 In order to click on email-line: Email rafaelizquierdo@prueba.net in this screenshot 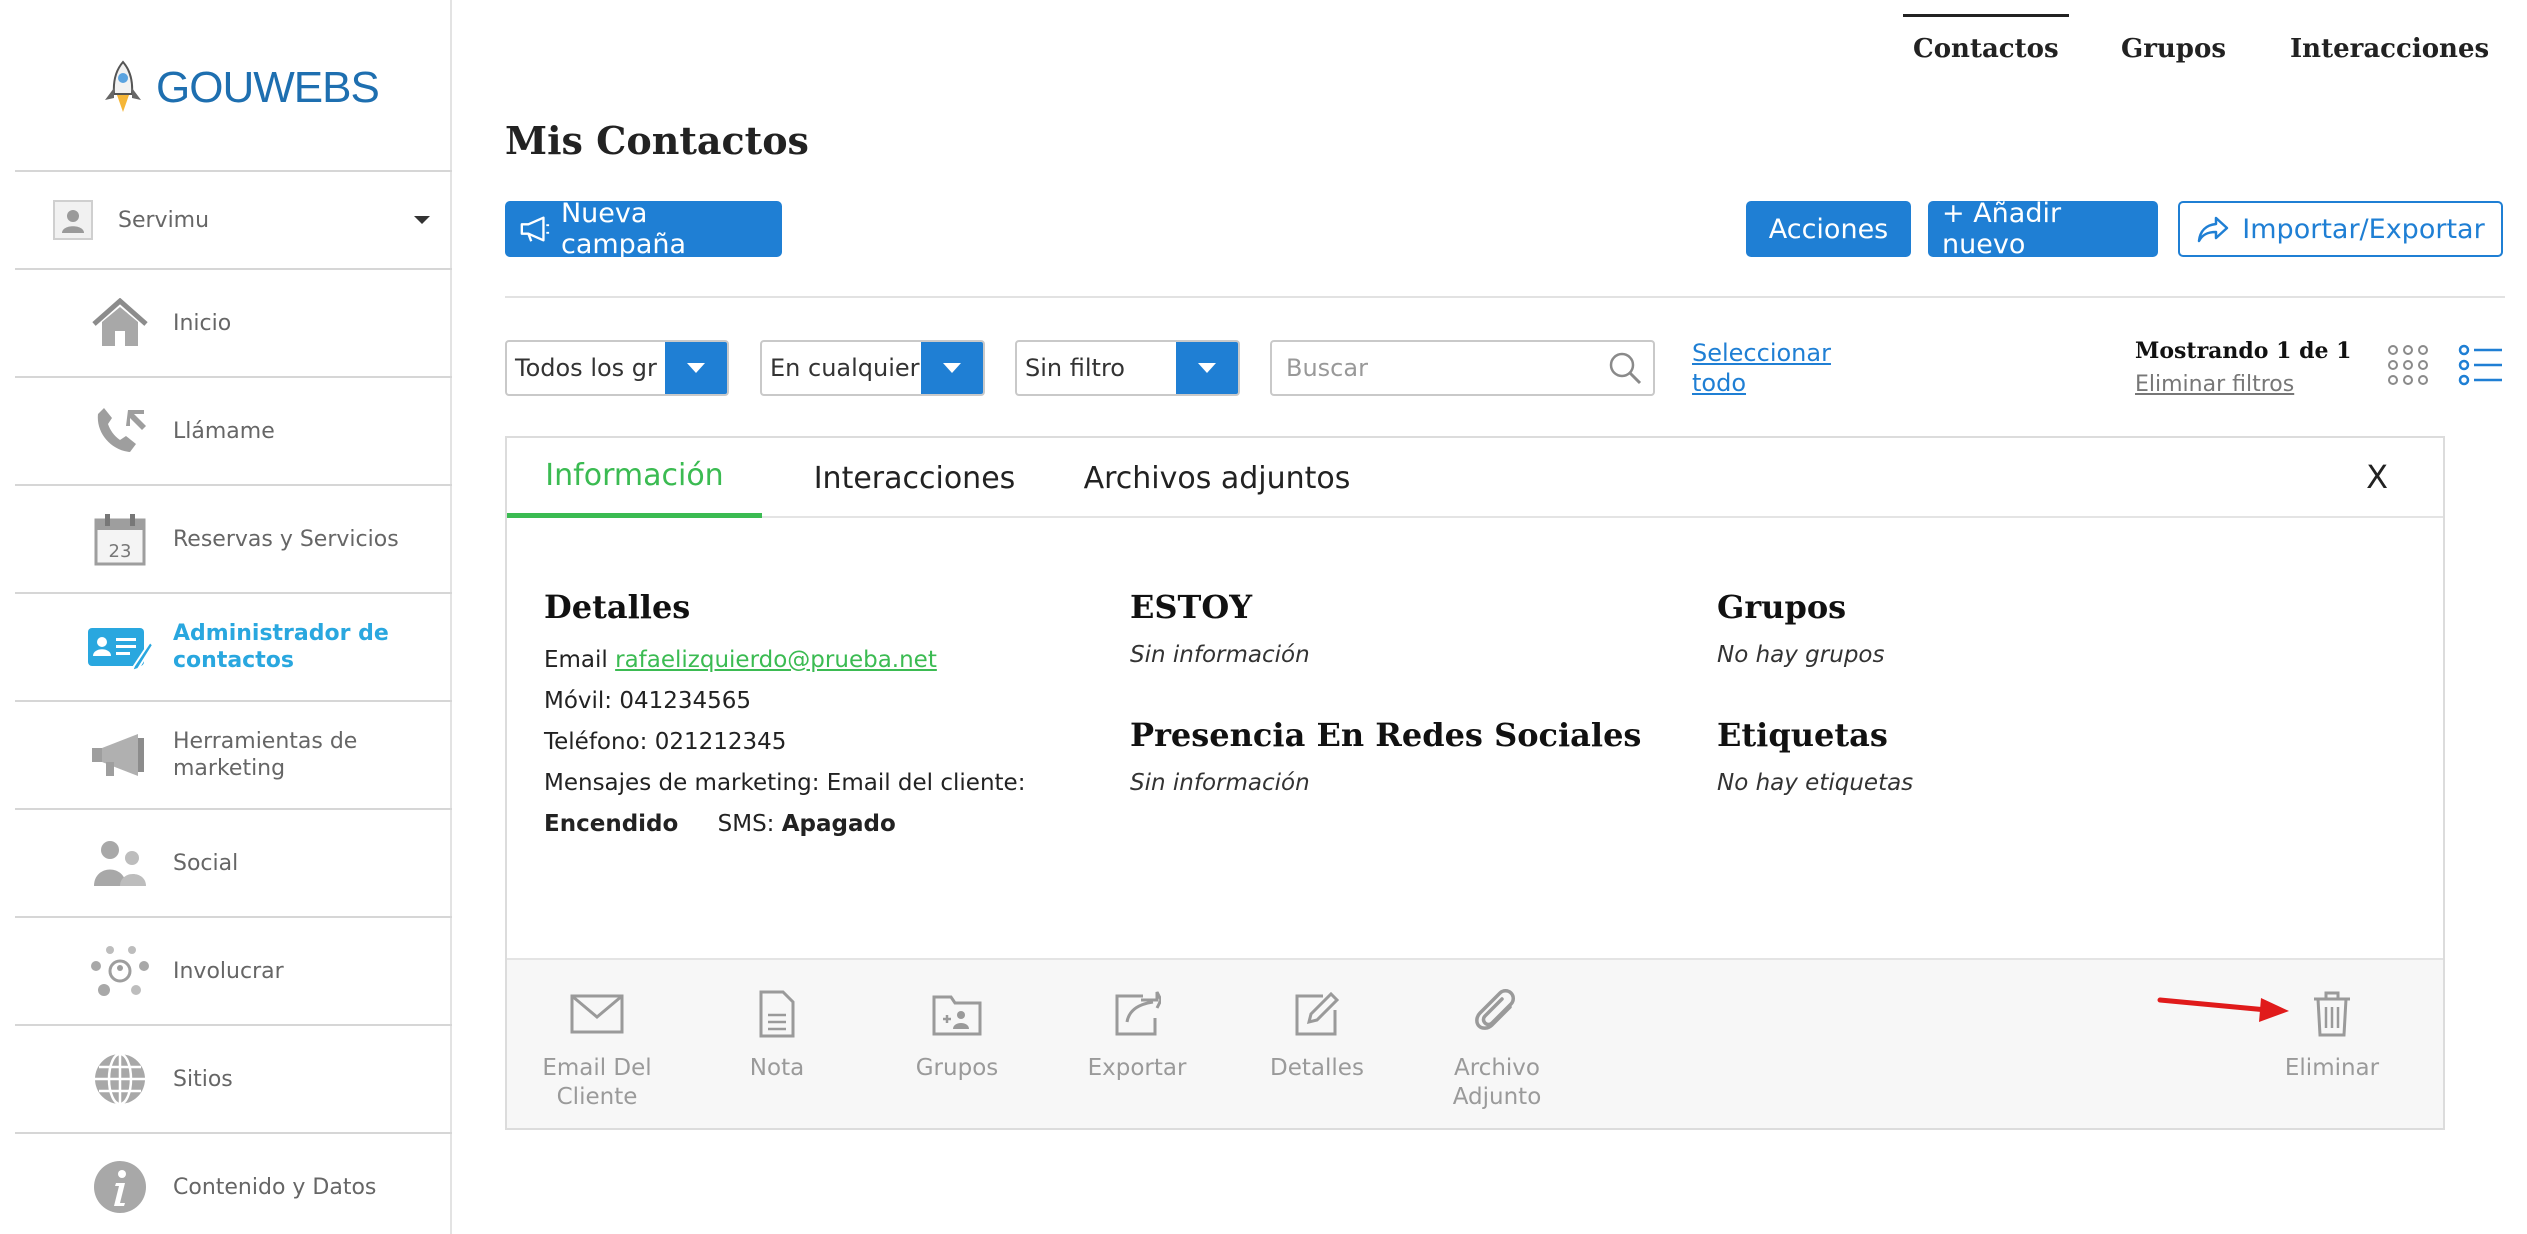, I will do `click(784, 660)`.